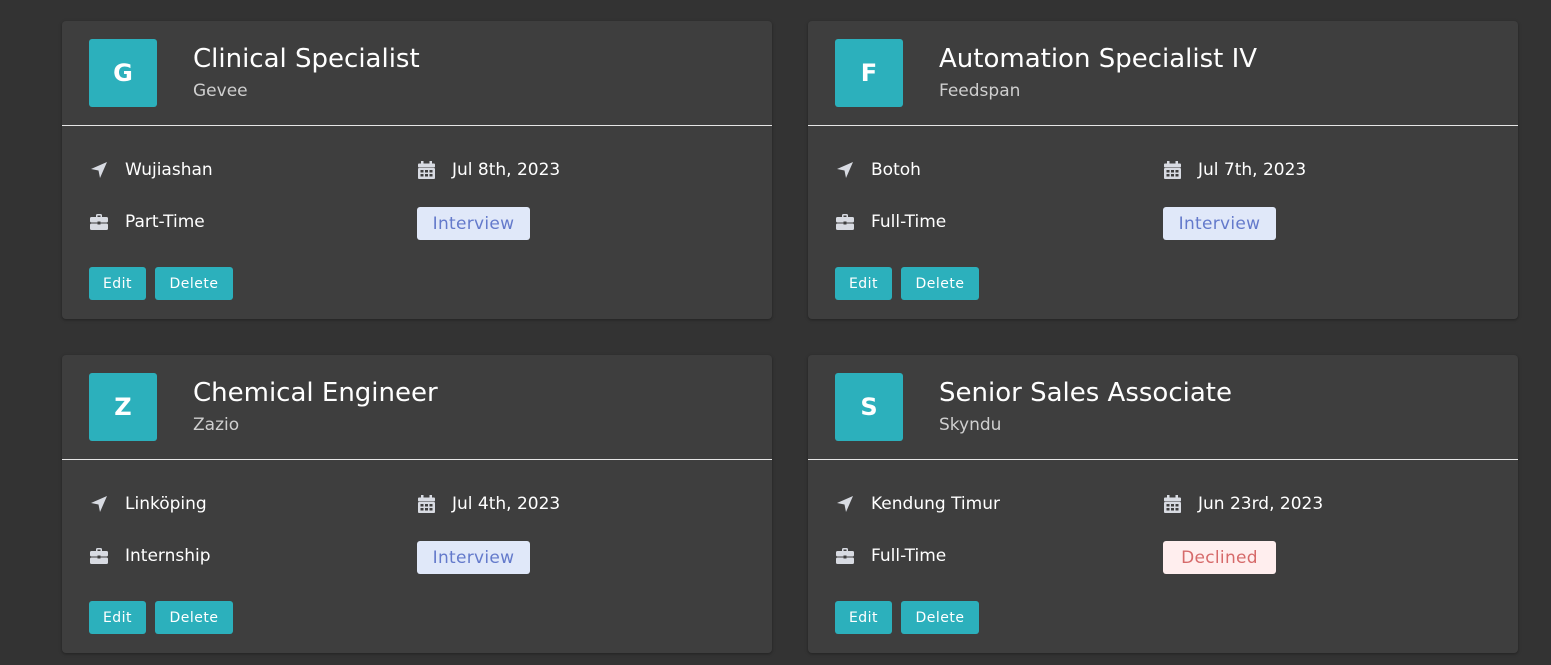 The width and height of the screenshot is (1551, 665). I want to click on job-company: Feedspan, so click(980, 91).